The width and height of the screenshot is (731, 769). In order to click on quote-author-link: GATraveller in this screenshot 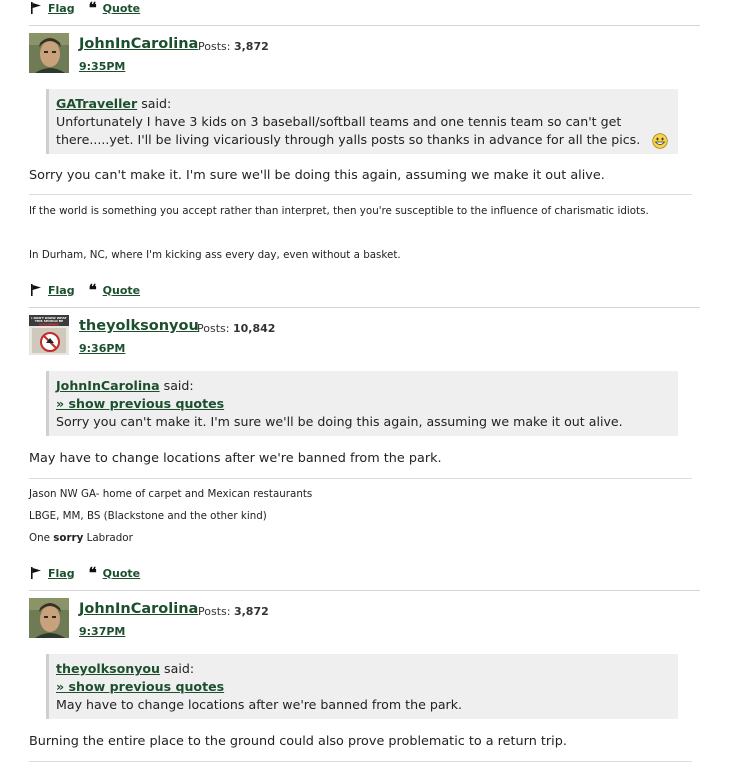, I will do `click(96, 103)`.